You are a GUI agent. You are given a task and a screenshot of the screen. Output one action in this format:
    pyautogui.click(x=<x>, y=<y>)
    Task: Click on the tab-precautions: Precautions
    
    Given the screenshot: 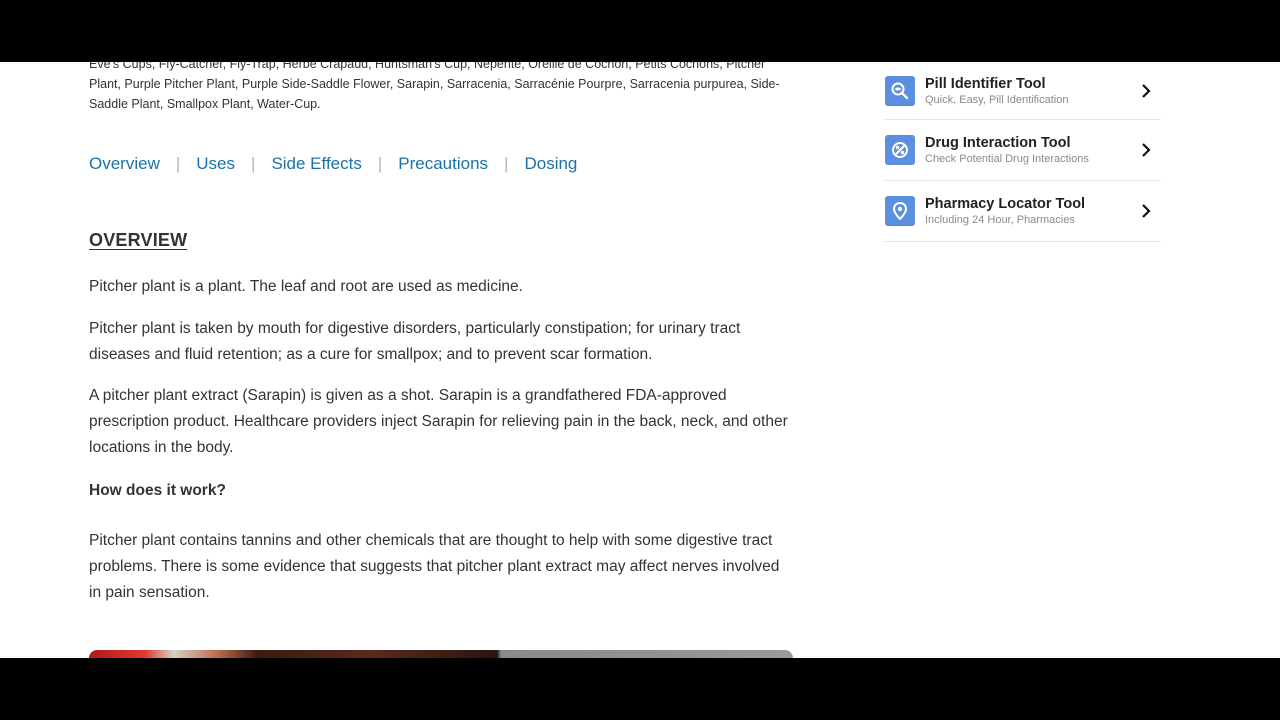 What is the action you would take?
    pyautogui.click(x=443, y=164)
    